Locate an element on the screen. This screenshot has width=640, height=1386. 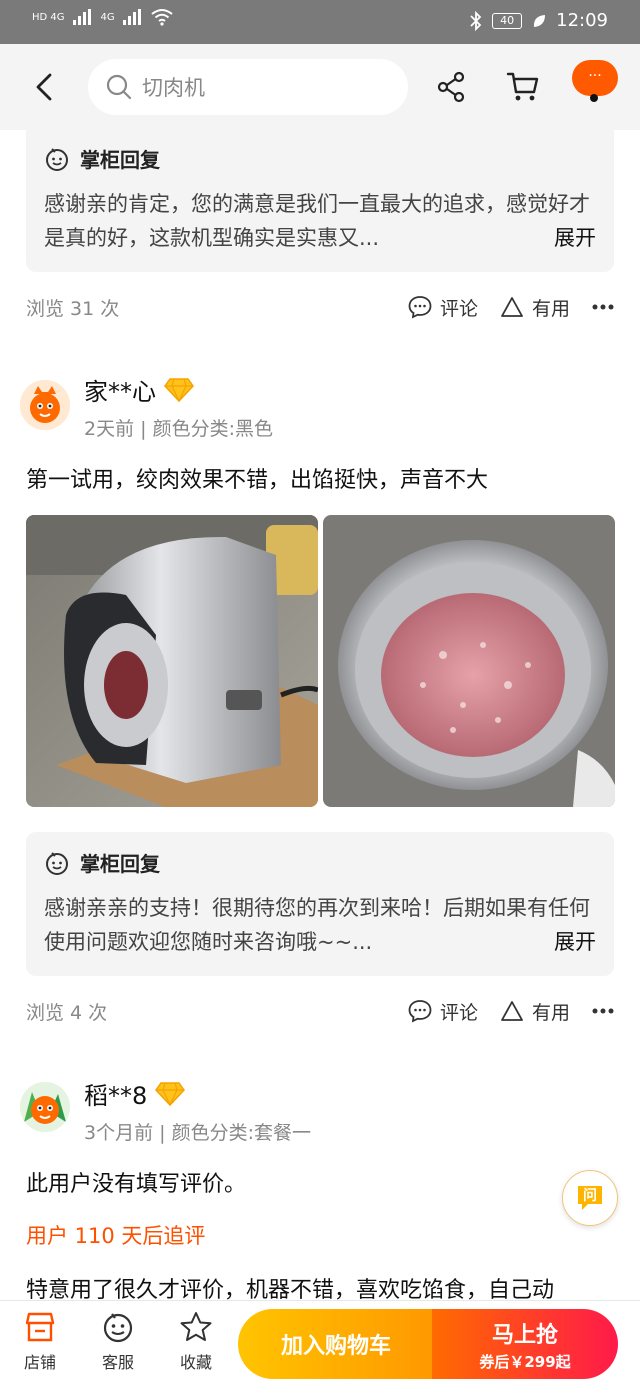
cart-icon is located at coordinates (522, 86).